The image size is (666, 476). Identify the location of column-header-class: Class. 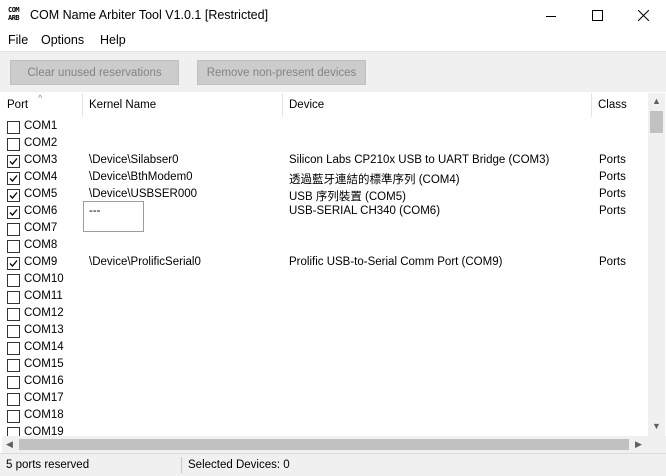
(620, 105).